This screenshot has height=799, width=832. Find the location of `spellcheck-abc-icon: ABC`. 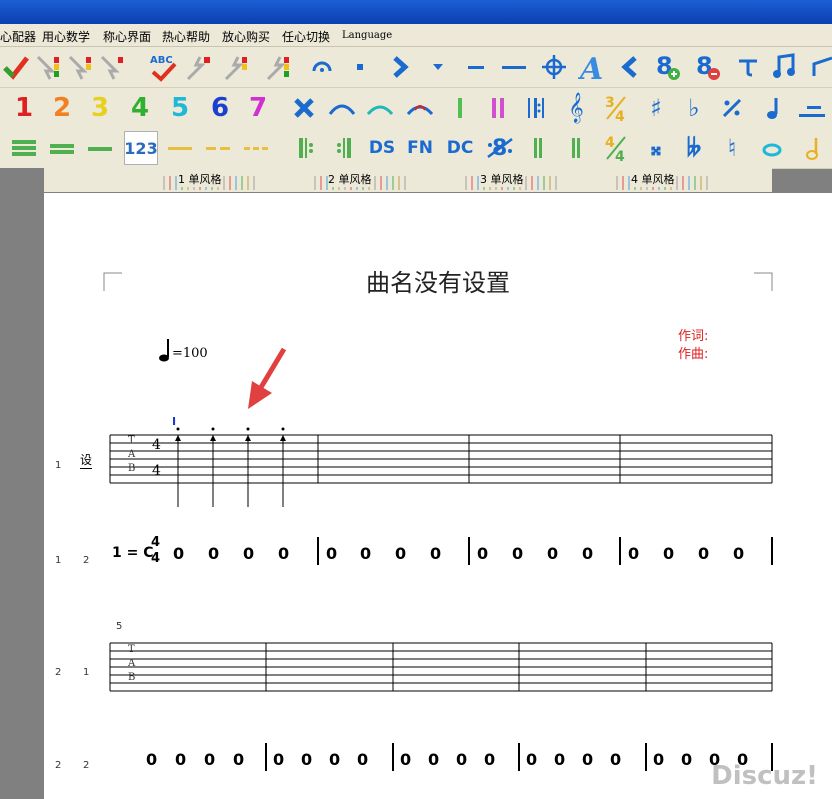

spellcheck-abc-icon: ABC is located at coordinates (164, 67).